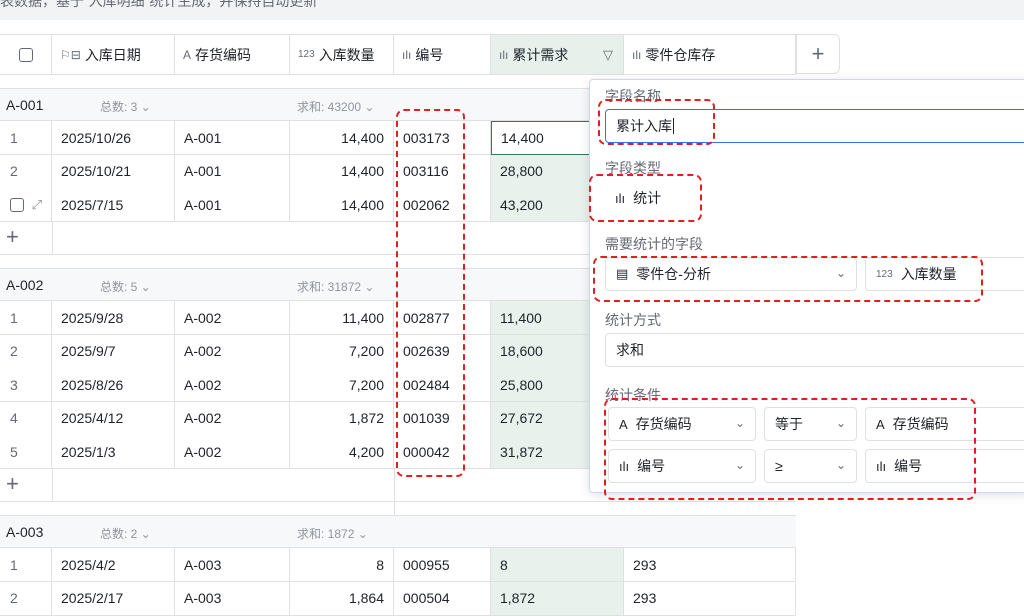 This screenshot has width=1024, height=616. Describe the element at coordinates (335, 286) in the screenshot. I see `group-sum: 求和: 31872 ⌄` at that location.